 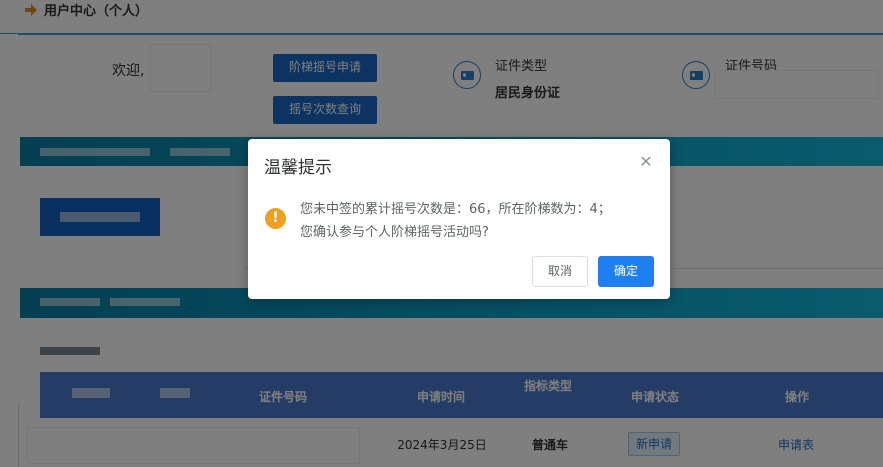 I want to click on dialog-message-line2: 您确认参与个人阶梯摇号活动吗?, so click(x=394, y=232).